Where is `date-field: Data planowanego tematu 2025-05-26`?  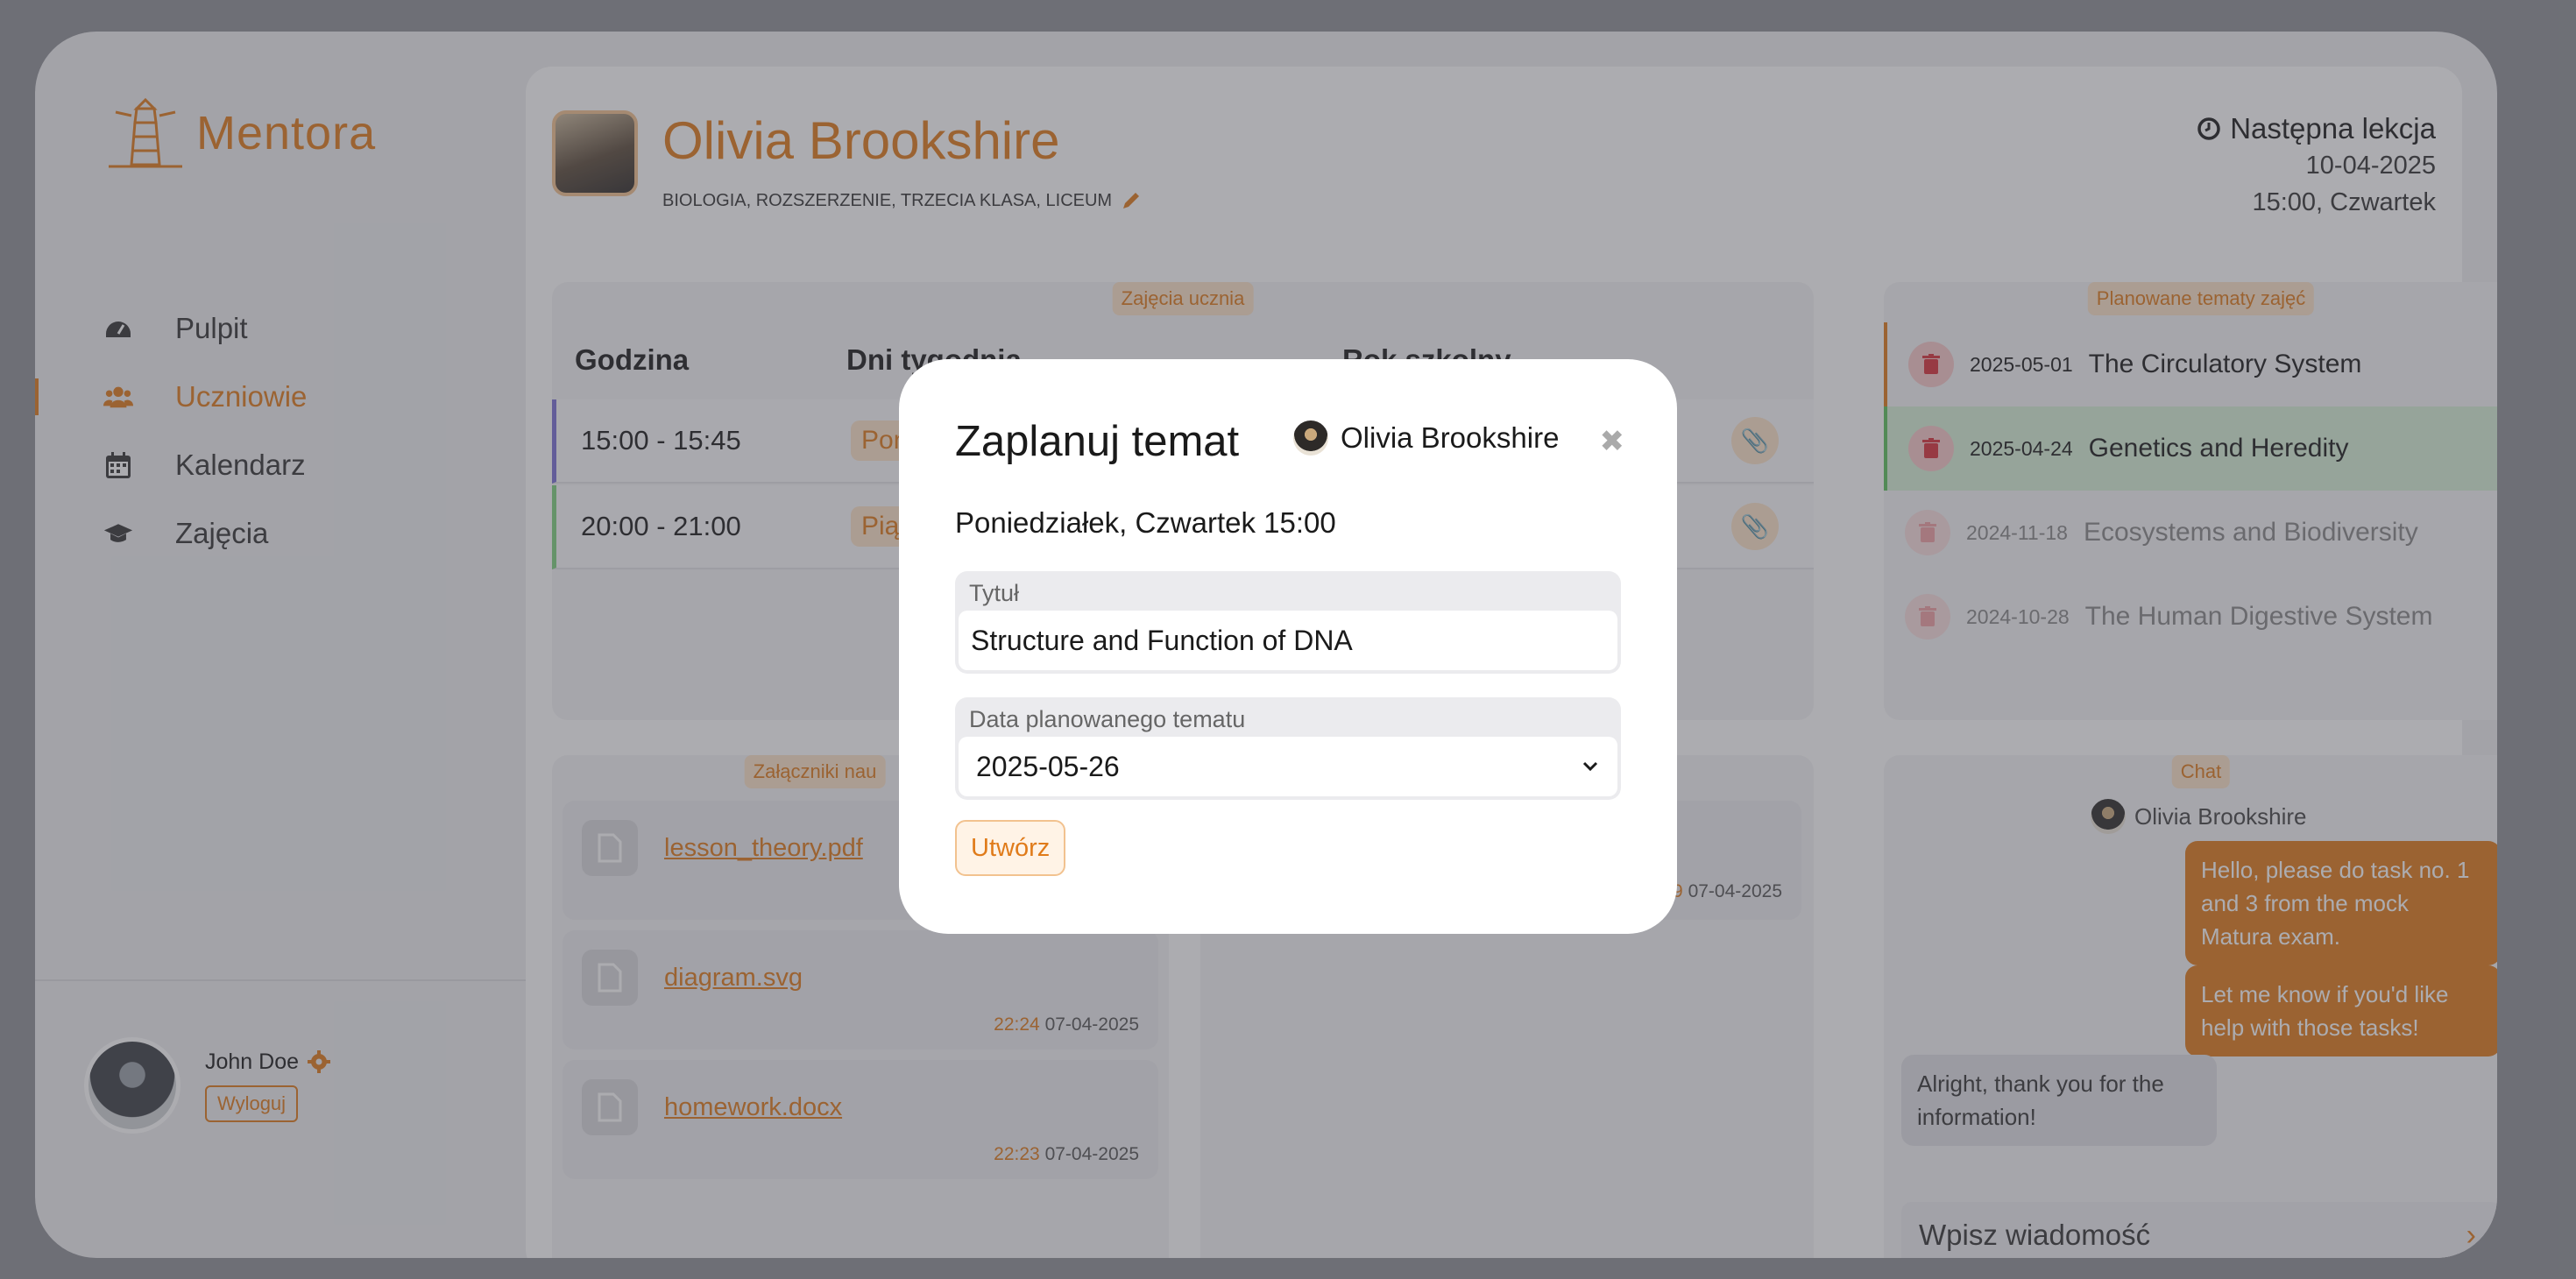
date-field: Data planowanego tematu 2025-05-26 is located at coordinates (1288, 748).